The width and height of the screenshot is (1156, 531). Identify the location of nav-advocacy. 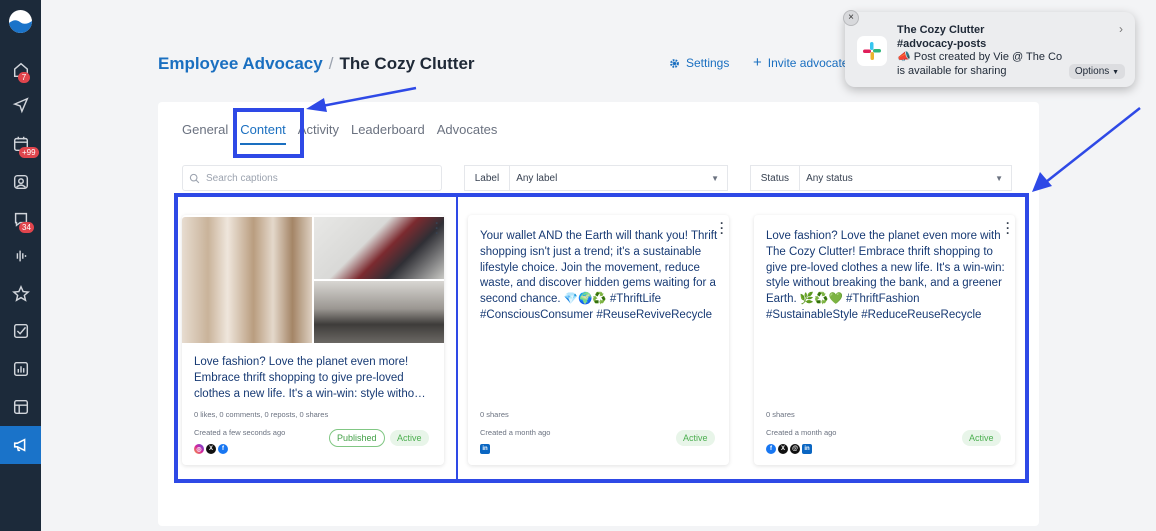
(20, 445).